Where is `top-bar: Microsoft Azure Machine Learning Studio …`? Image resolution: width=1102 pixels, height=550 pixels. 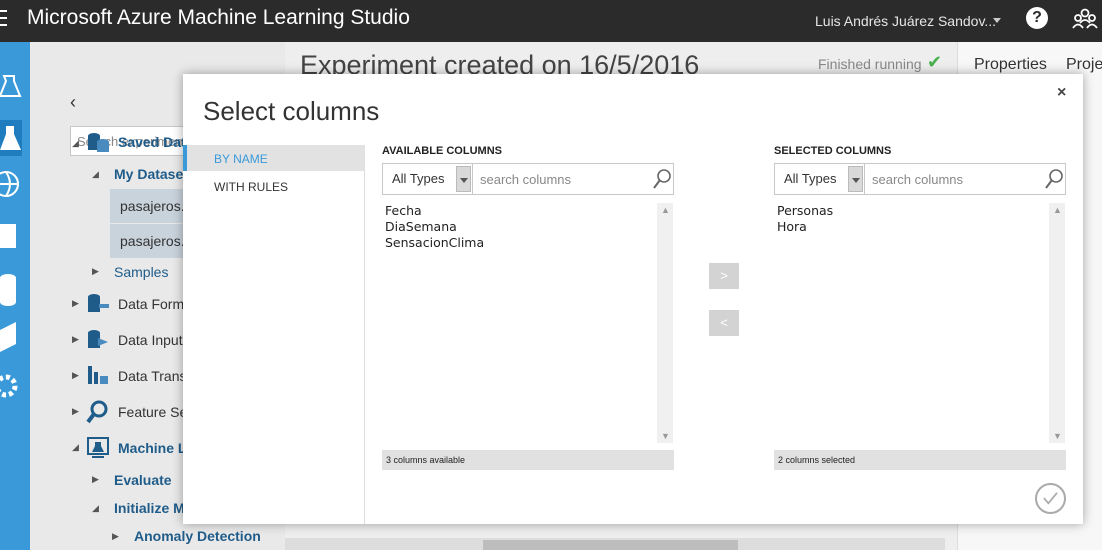
top-bar: Microsoft Azure Machine Learning Studio … is located at coordinates (551, 21).